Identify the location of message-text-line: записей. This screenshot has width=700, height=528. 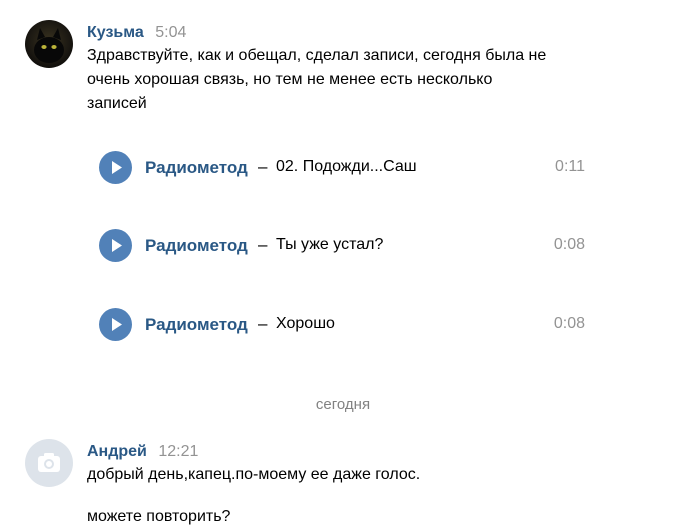
(117, 103).